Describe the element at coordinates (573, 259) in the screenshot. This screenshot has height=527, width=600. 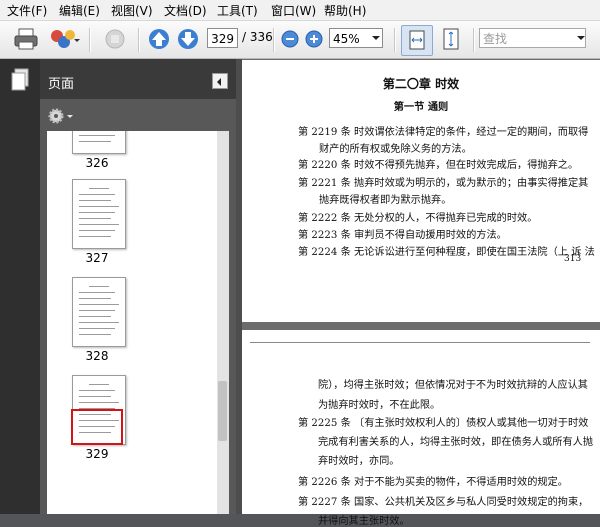
I see `page-number: 313` at that location.